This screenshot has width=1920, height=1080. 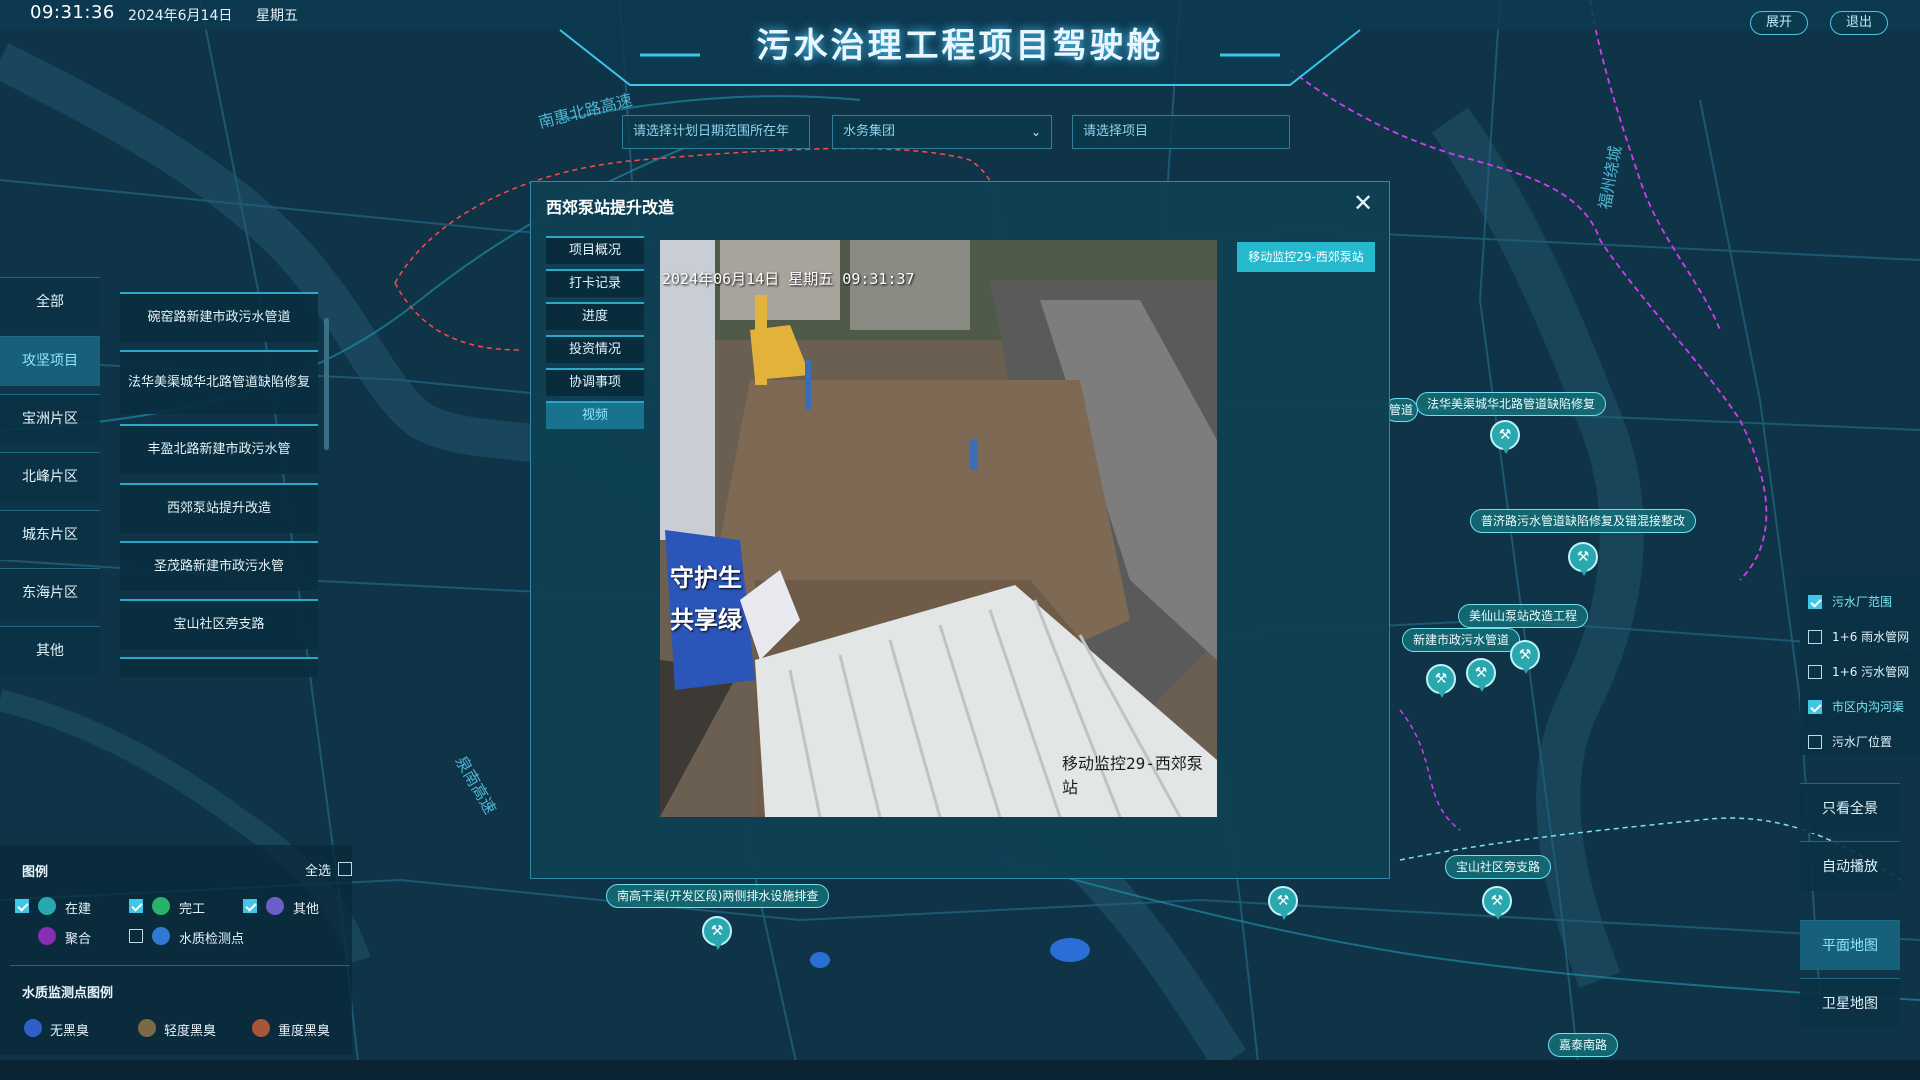 What do you see at coordinates (136, 936) in the screenshot?
I see `legend-checkbox-water` at bounding box center [136, 936].